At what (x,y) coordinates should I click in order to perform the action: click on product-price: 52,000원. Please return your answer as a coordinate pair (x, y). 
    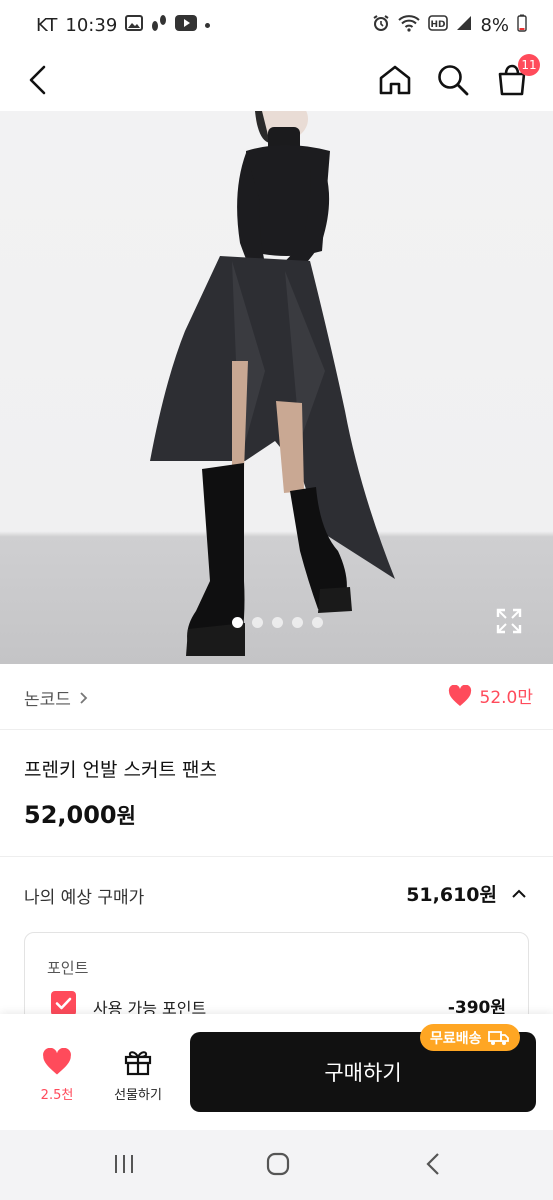
    Looking at the image, I should click on (80, 815).